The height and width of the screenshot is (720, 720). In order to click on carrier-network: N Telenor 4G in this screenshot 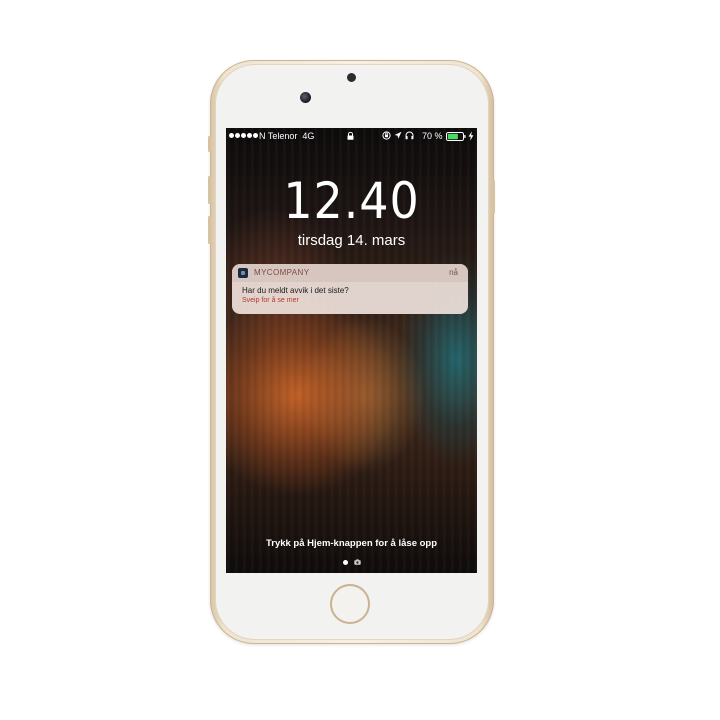, I will do `click(286, 136)`.